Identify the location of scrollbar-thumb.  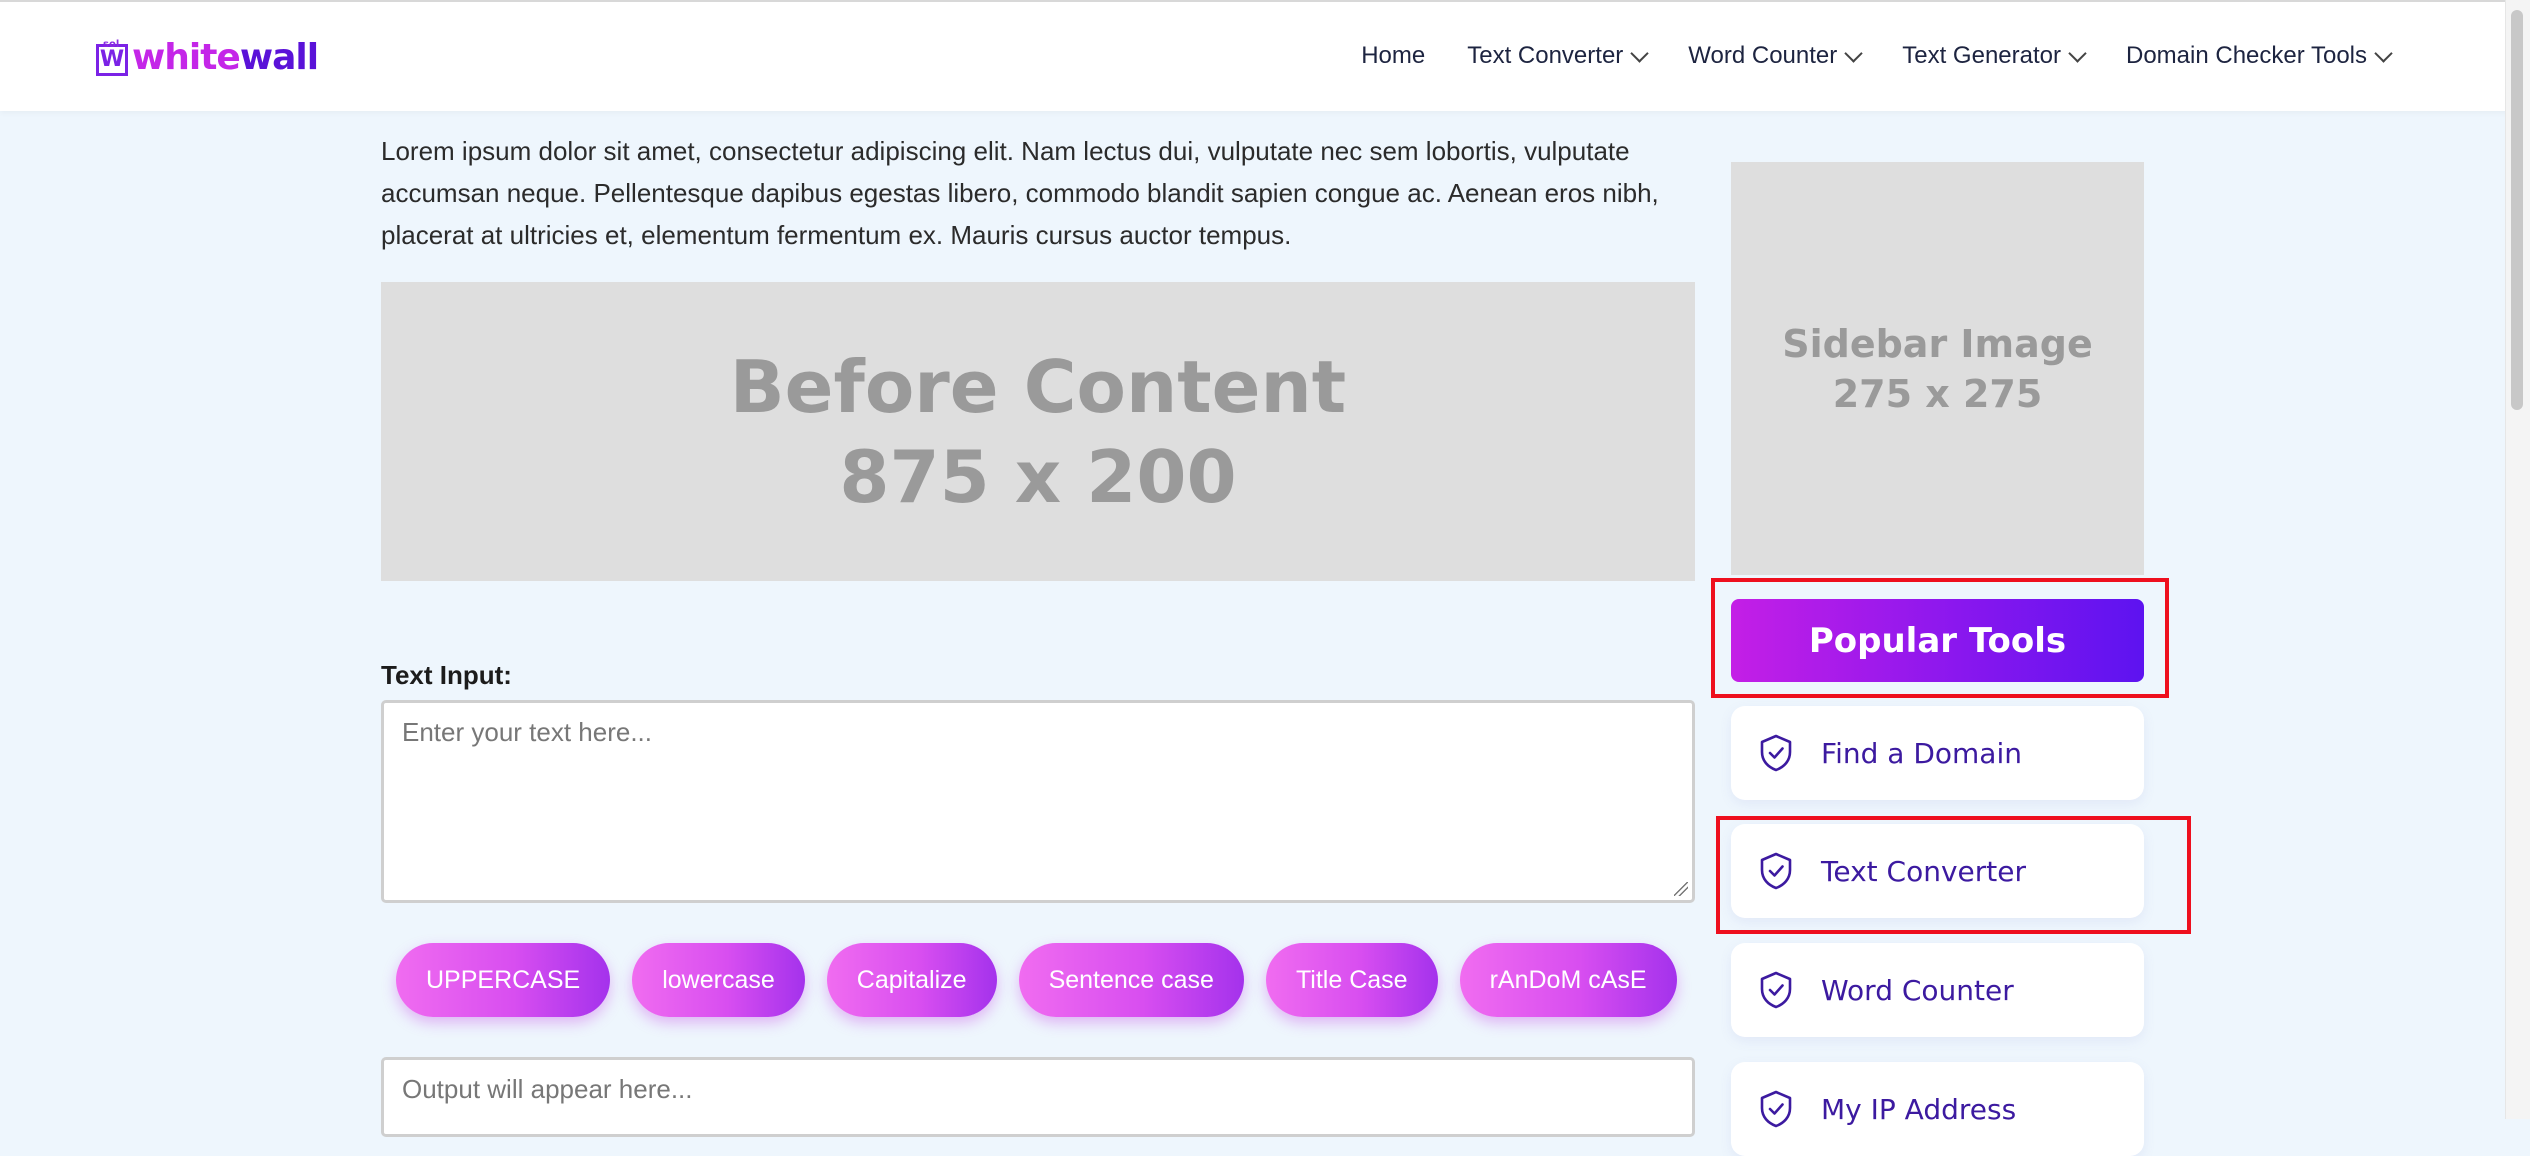
(2517, 210).